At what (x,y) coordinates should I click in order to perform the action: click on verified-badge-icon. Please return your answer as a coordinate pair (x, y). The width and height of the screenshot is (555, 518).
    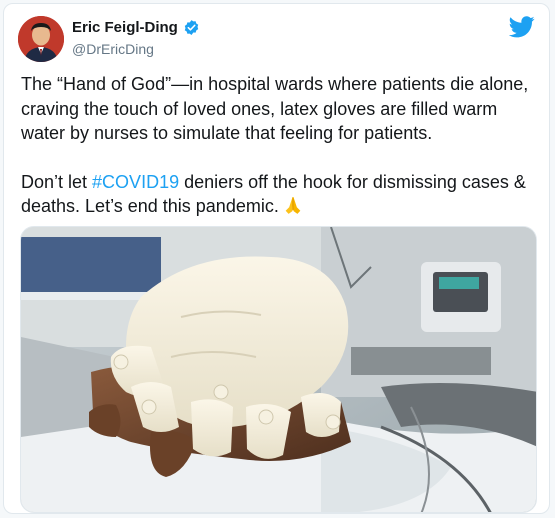
    Looking at the image, I should click on (191, 27).